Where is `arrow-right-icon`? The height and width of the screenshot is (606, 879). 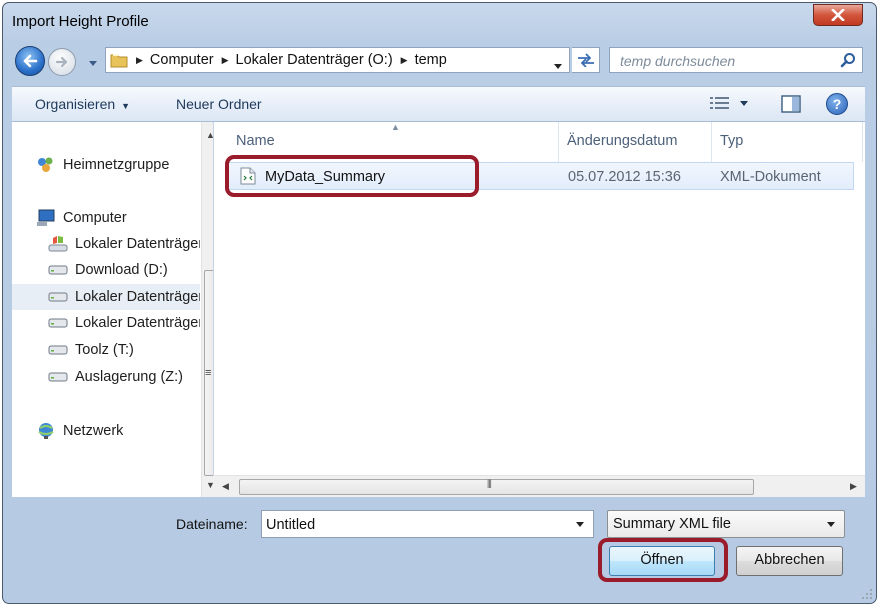 arrow-right-icon is located at coordinates (61, 62).